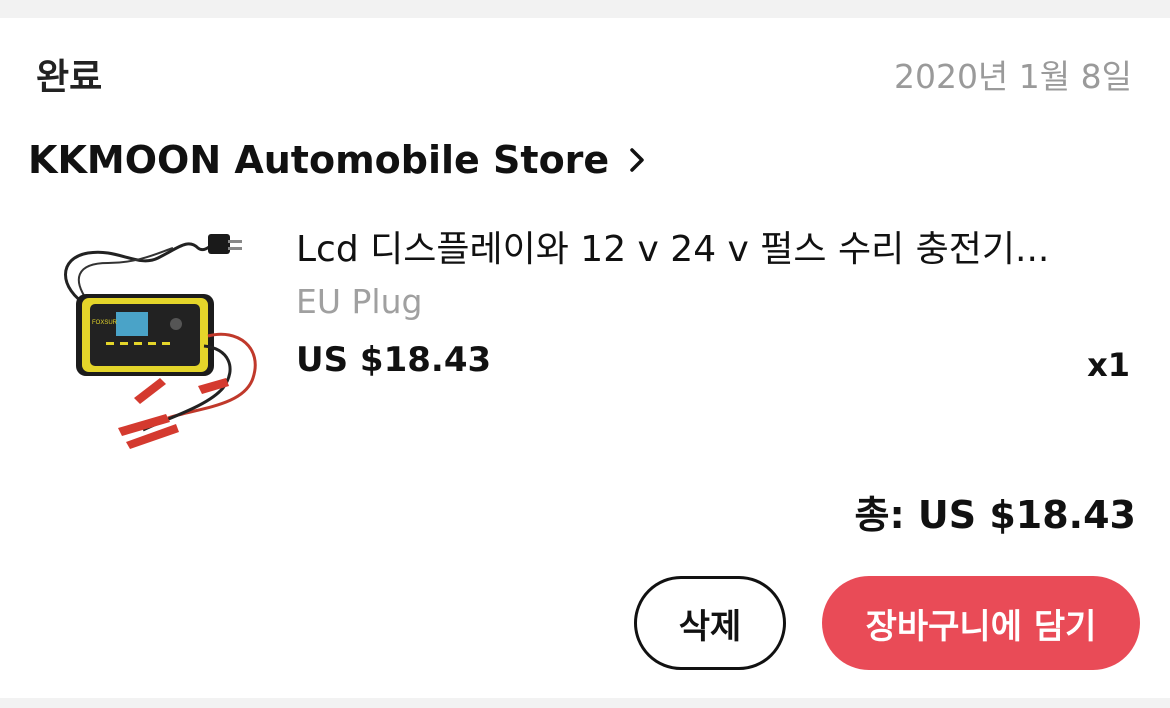  What do you see at coordinates (69, 77) in the screenshot?
I see `order-status: 완료` at bounding box center [69, 77].